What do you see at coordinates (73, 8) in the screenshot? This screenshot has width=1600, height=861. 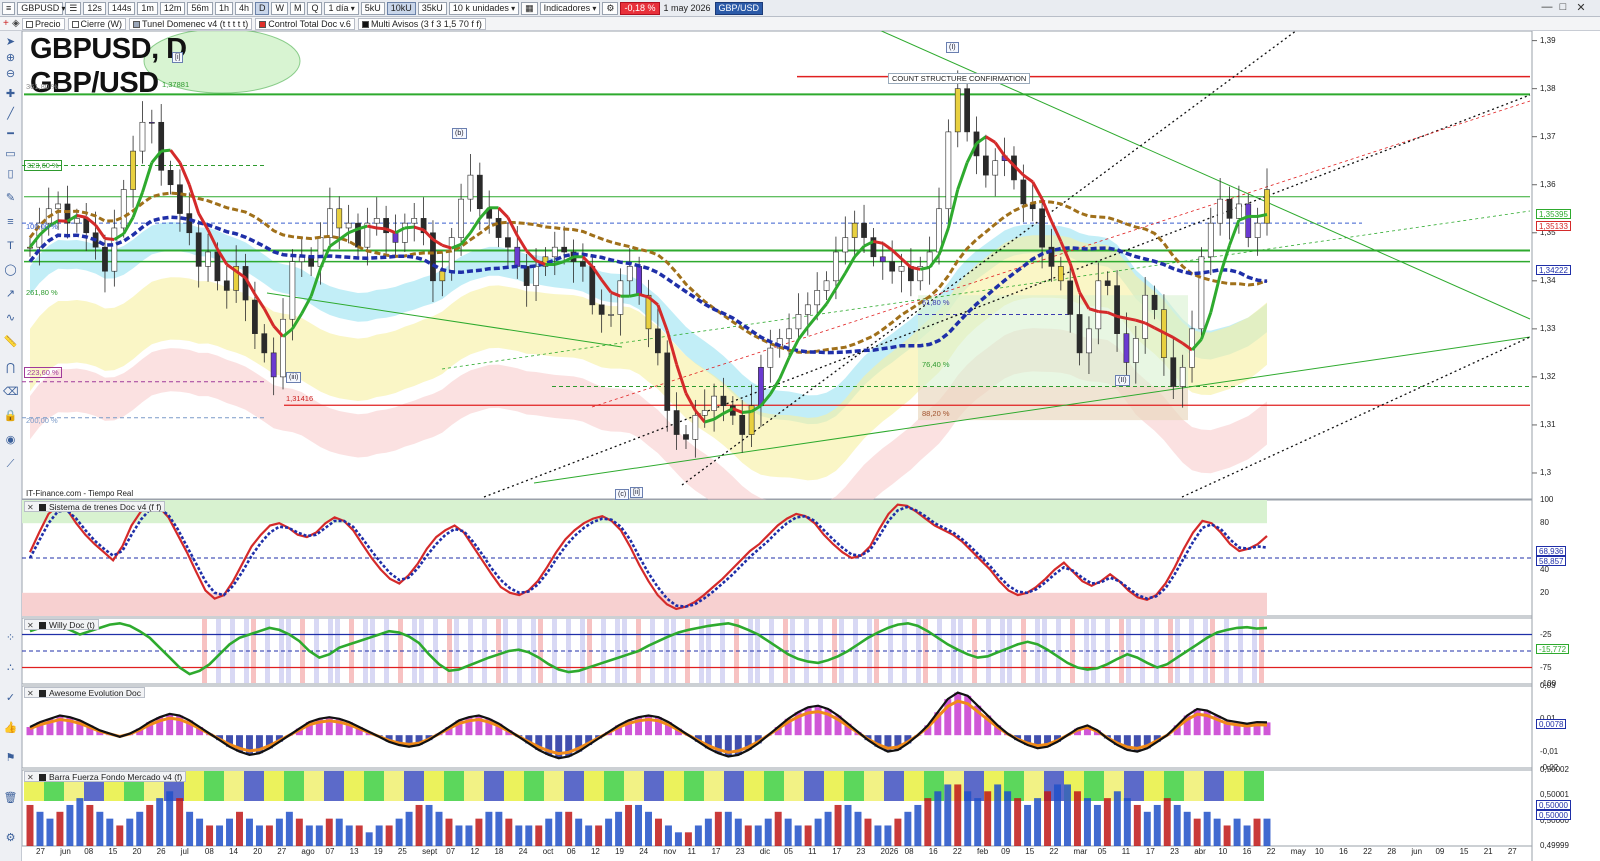 I see `list-icon: ☰` at bounding box center [73, 8].